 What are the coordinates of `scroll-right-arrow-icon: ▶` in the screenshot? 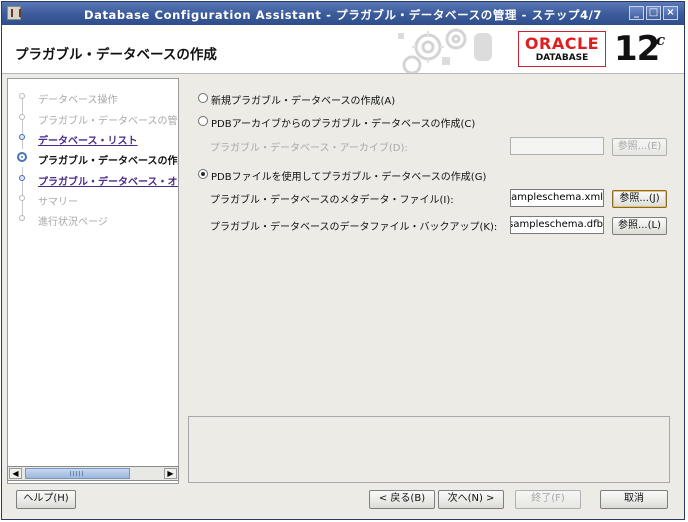 It's located at (170, 473).